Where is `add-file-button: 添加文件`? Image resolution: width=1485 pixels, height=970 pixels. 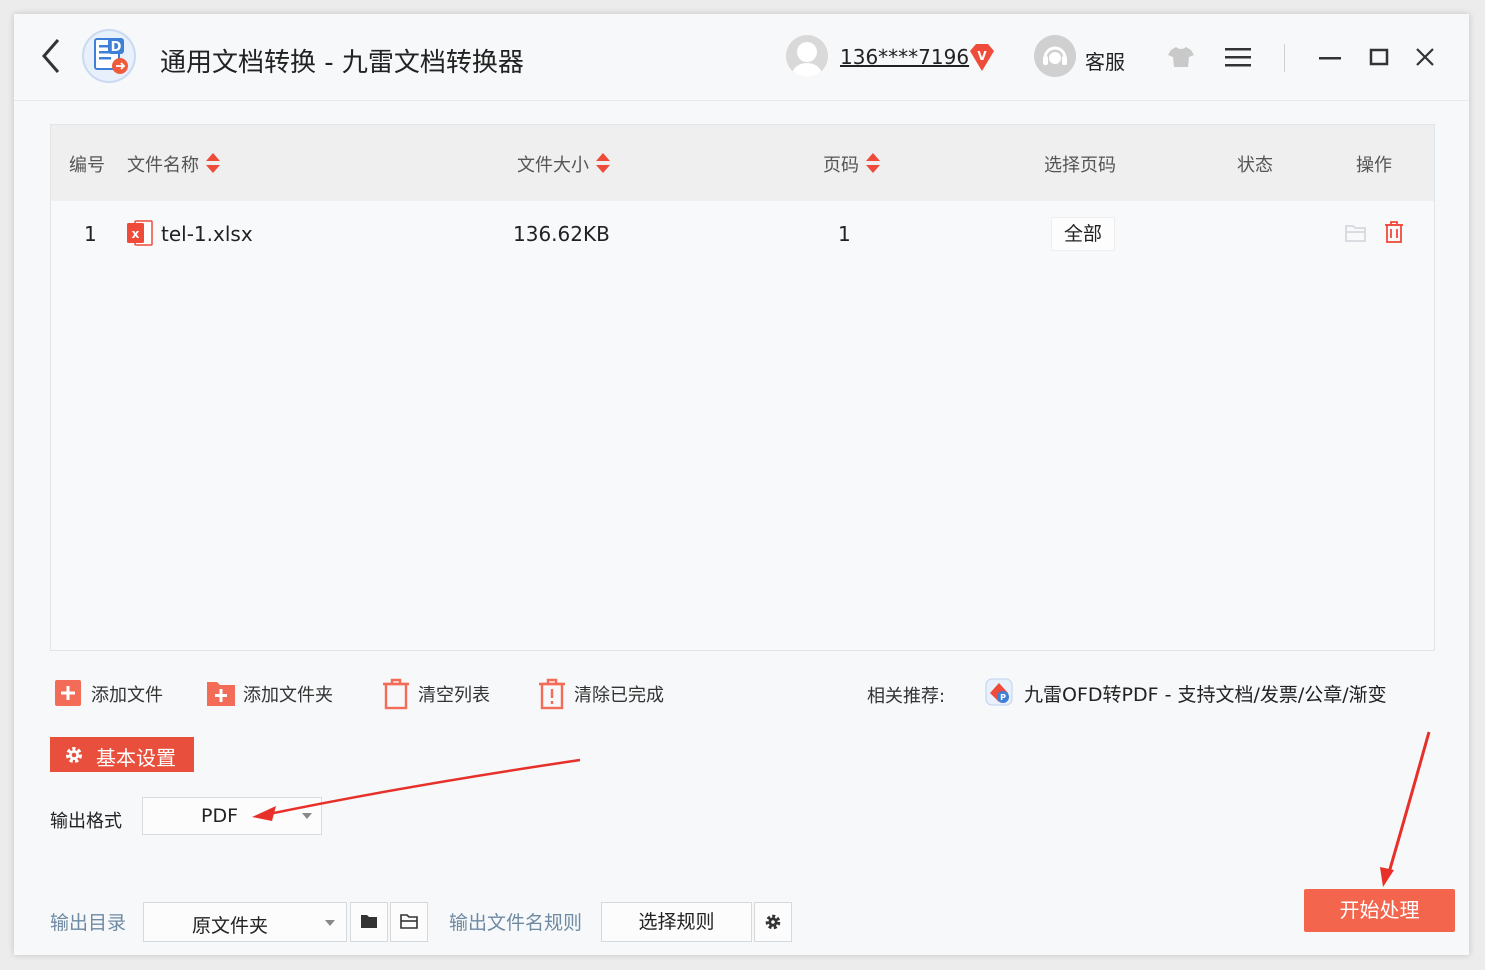 add-file-button: 添加文件 is located at coordinates (115, 694).